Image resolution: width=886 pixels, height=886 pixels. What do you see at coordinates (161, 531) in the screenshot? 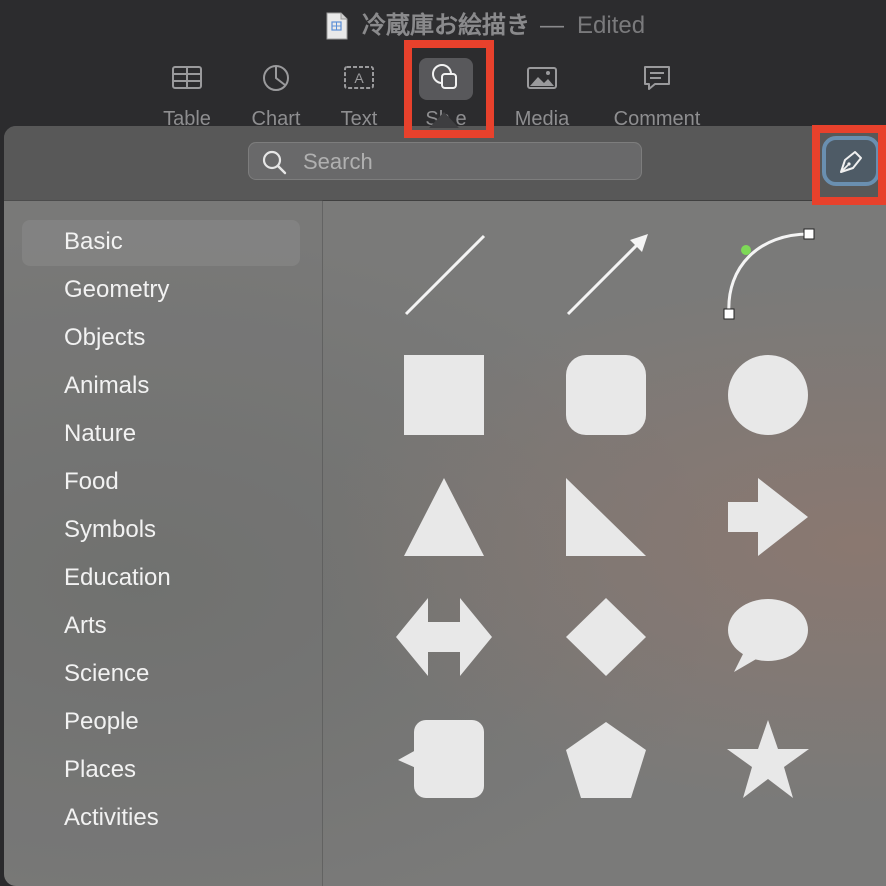
I see `category-symbols: Symbols` at bounding box center [161, 531].